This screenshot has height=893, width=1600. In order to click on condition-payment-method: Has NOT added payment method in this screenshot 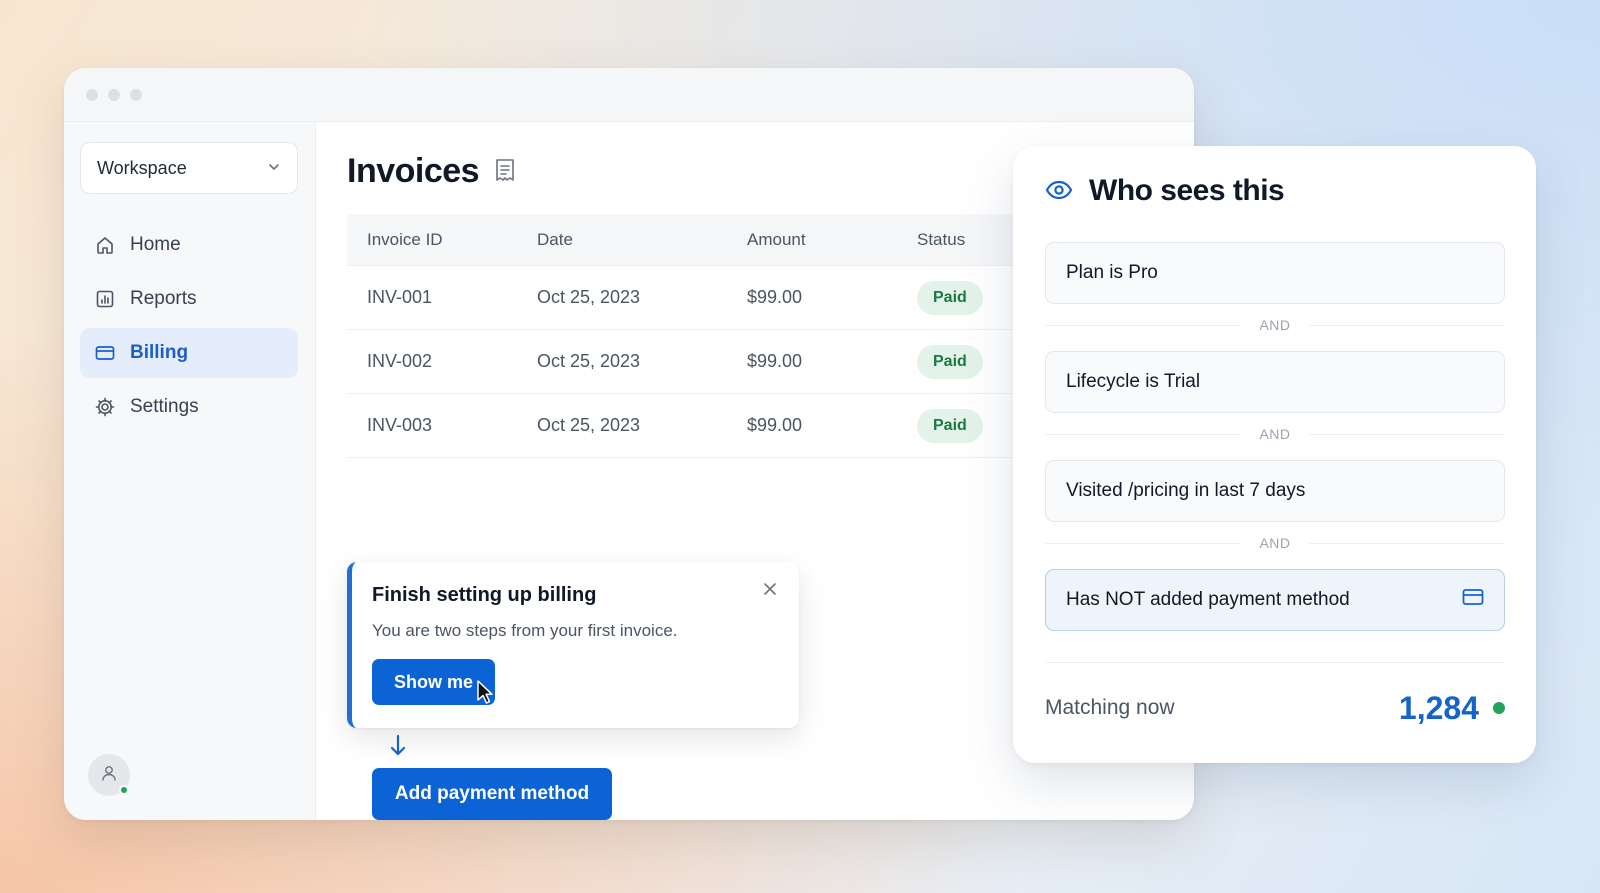, I will do `click(1275, 600)`.